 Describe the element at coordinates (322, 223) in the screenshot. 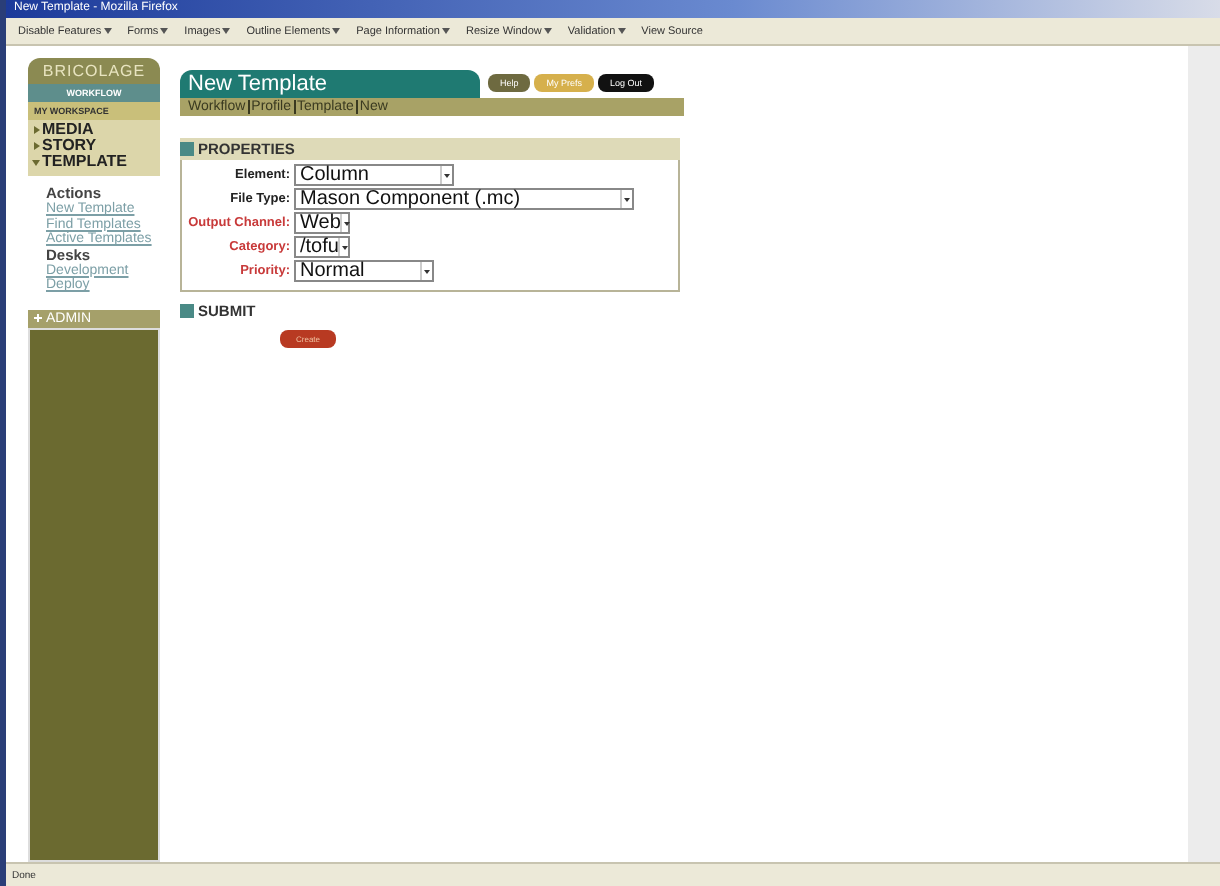

I see `select-field: Web` at that location.